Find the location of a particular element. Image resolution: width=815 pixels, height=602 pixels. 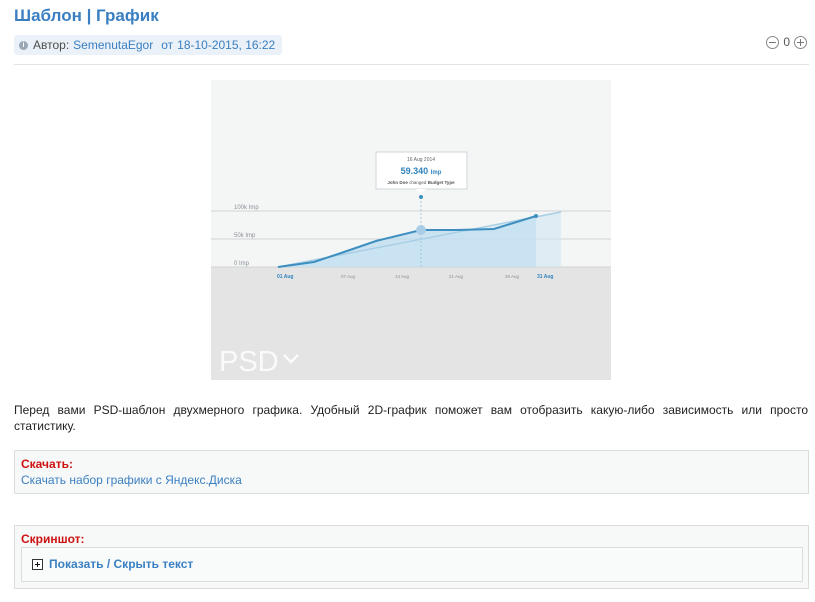

rating-value: 0 is located at coordinates (786, 42).